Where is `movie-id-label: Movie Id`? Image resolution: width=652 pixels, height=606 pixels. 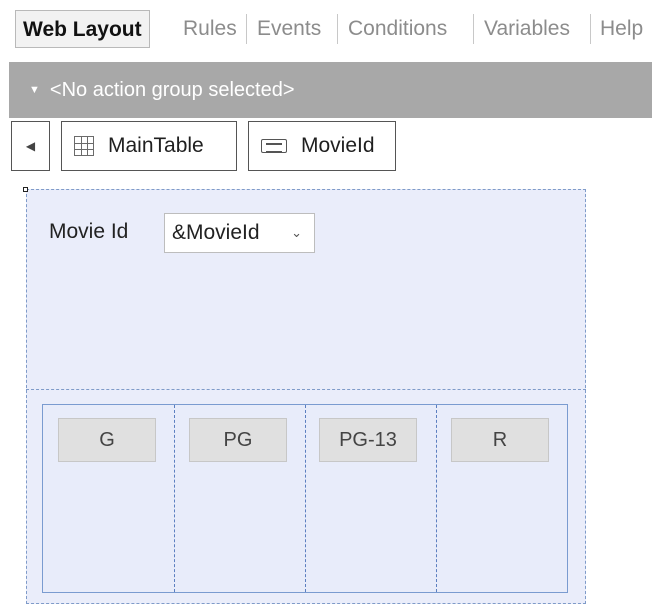 movie-id-label: Movie Id is located at coordinates (89, 231).